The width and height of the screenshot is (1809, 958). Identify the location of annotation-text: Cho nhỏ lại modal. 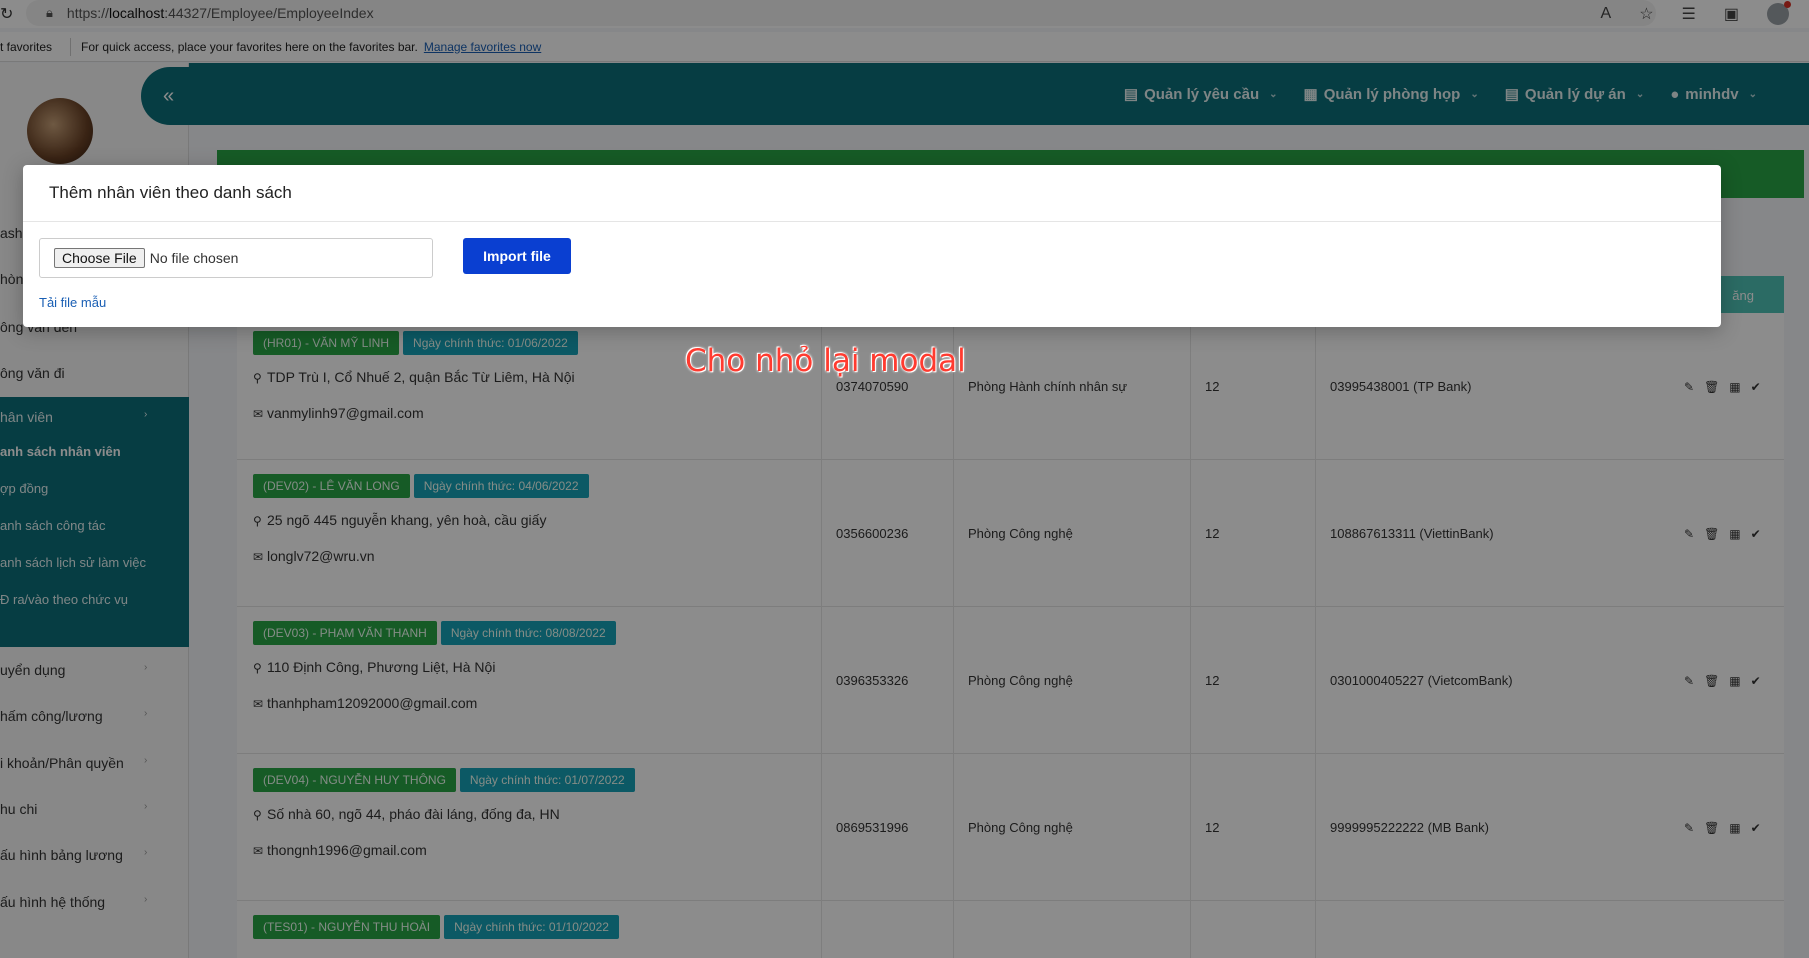
(825, 361).